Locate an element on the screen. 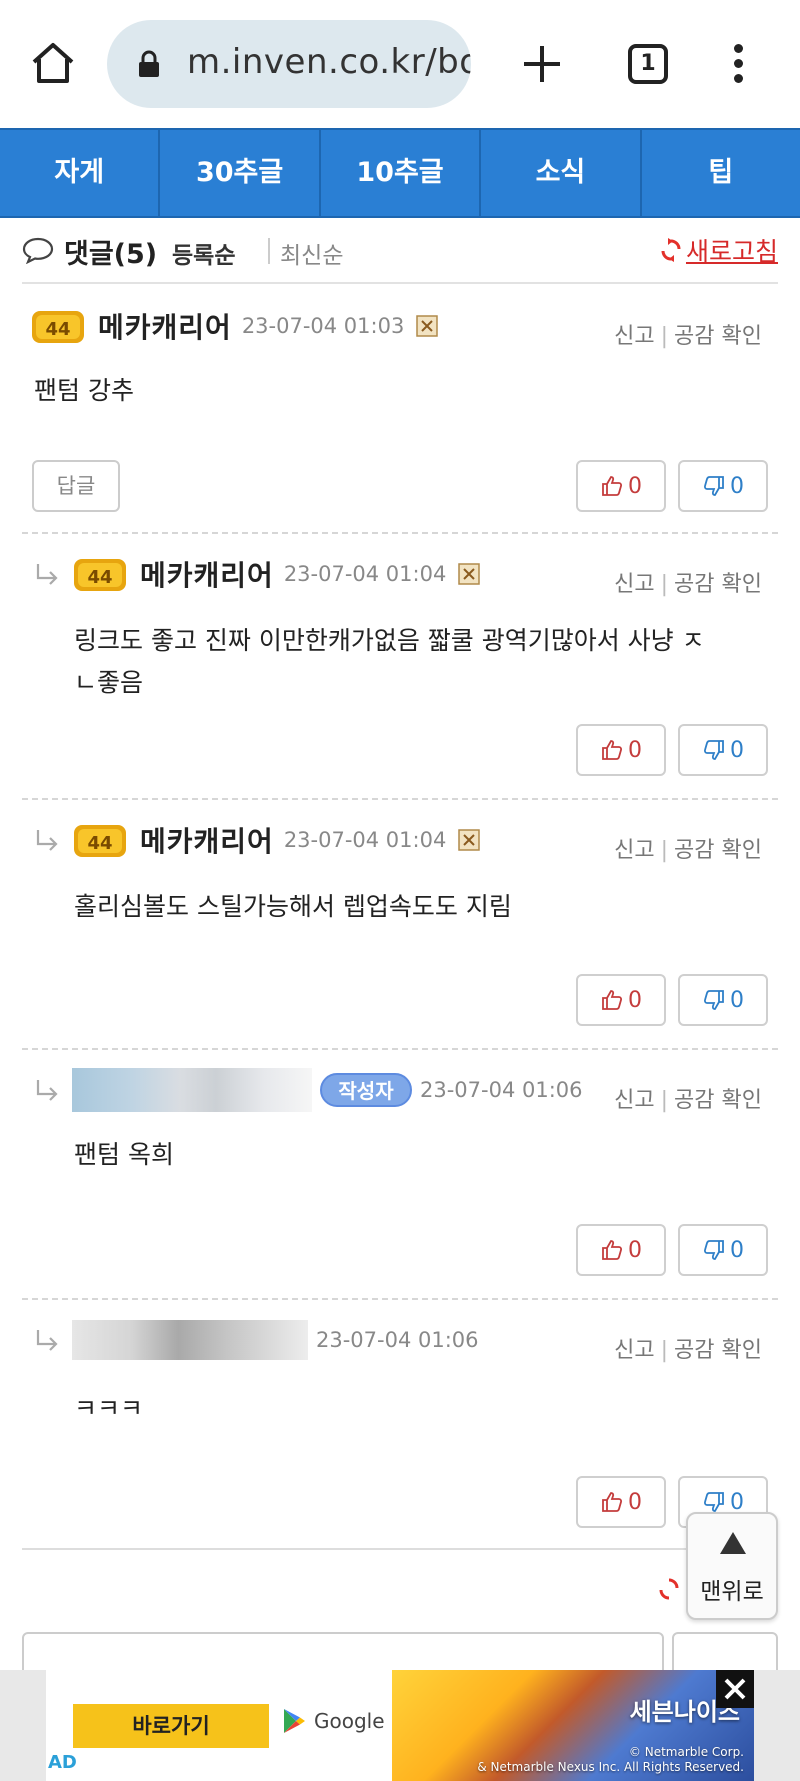 The image size is (800, 1781). back-to-top-button: 맨위로 is located at coordinates (732, 1566).